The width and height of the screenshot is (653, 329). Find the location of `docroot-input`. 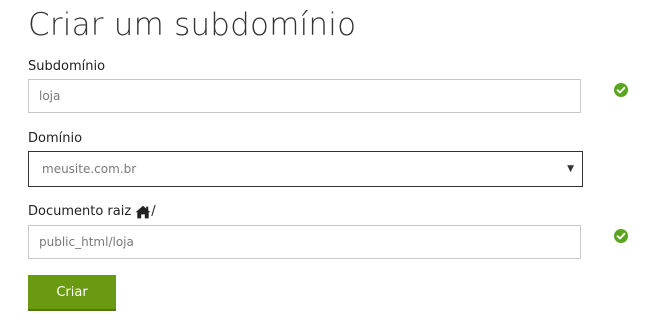

docroot-input is located at coordinates (304, 242).